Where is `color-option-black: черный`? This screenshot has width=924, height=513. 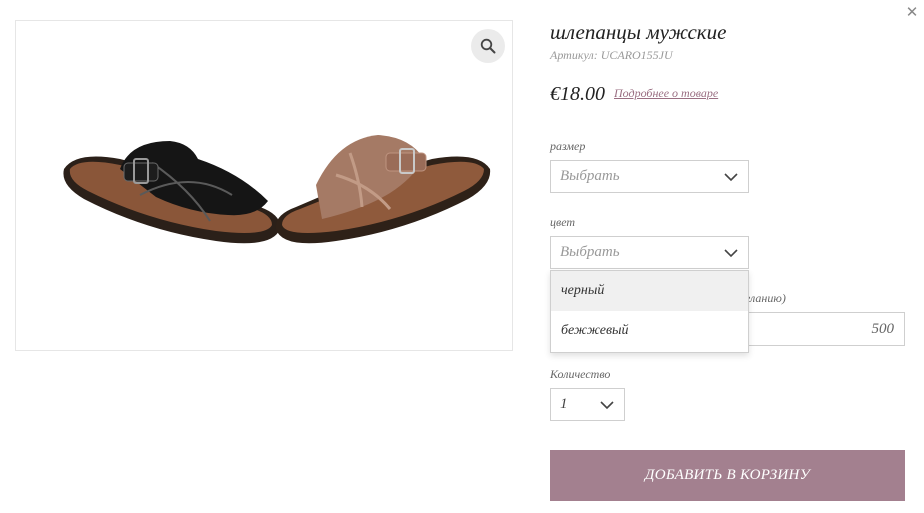
color-option-black: черный is located at coordinates (649, 291).